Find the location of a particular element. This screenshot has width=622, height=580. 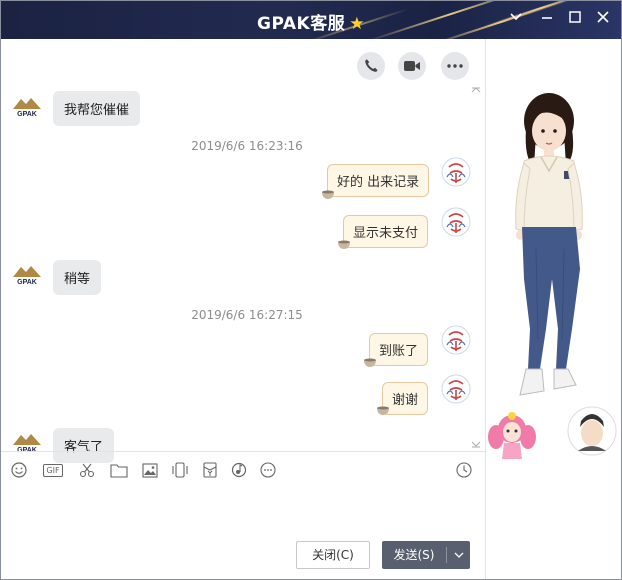

minimize-button is located at coordinates (547, 19).